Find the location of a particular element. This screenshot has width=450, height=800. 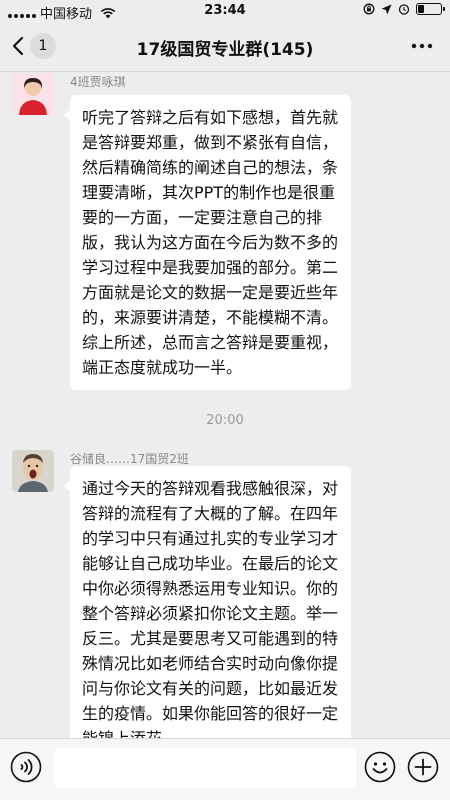

sender-name: 谷储良……17国贸2班 is located at coordinates (129, 459).